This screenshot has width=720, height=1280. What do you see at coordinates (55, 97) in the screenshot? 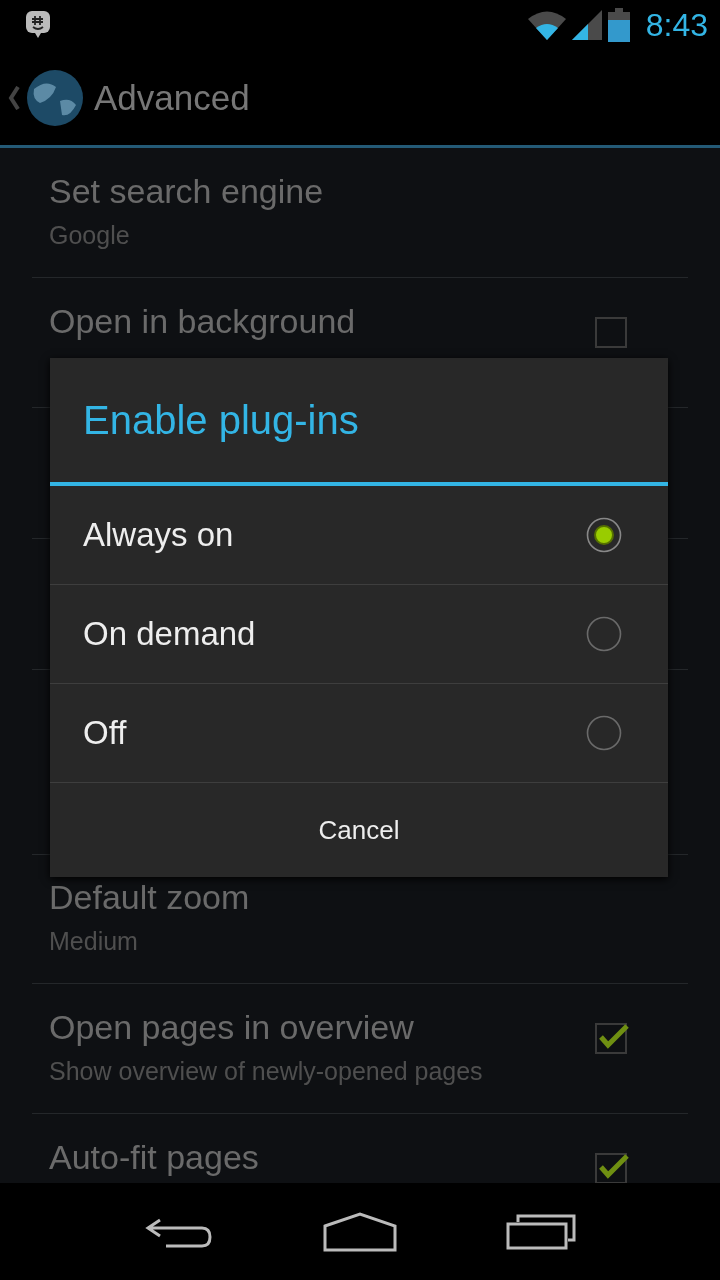
I see `globe-icon` at bounding box center [55, 97].